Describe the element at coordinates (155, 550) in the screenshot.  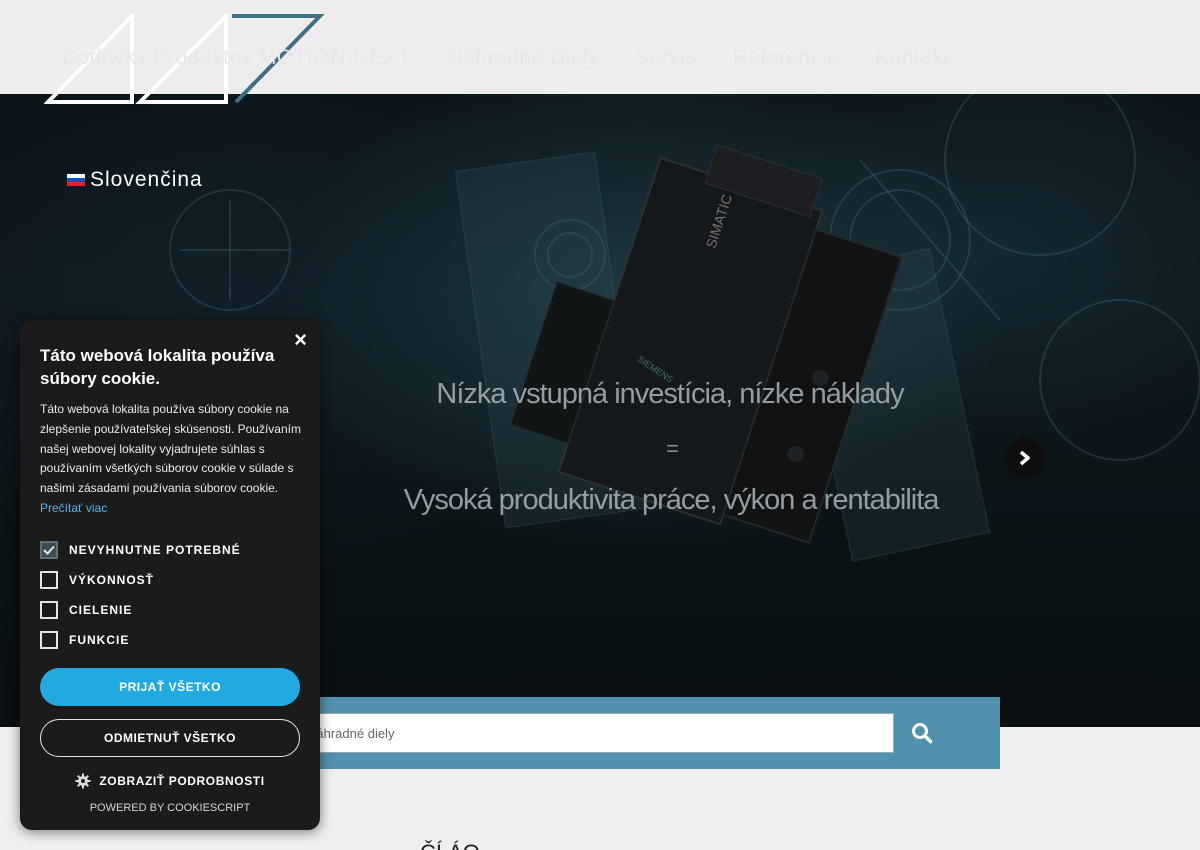
I see `option-label: NEVYHNUTNE POTREBNÉ` at that location.